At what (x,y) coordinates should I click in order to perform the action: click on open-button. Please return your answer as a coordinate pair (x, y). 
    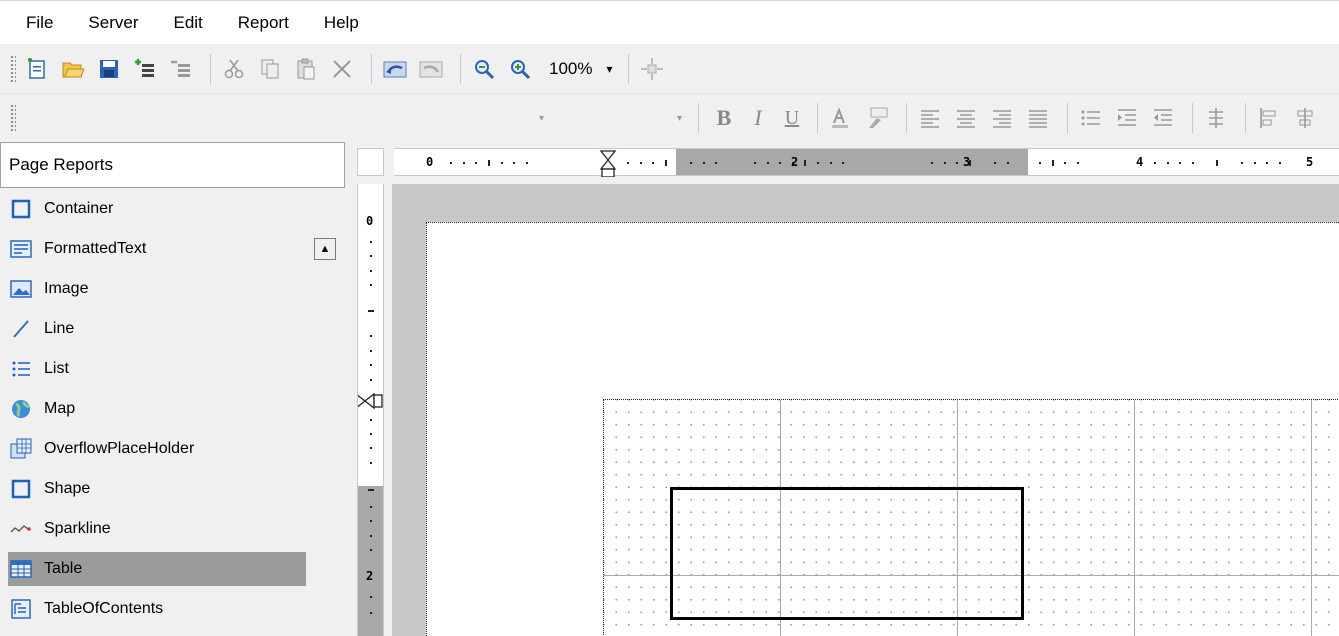
    Looking at the image, I should click on (73, 69).